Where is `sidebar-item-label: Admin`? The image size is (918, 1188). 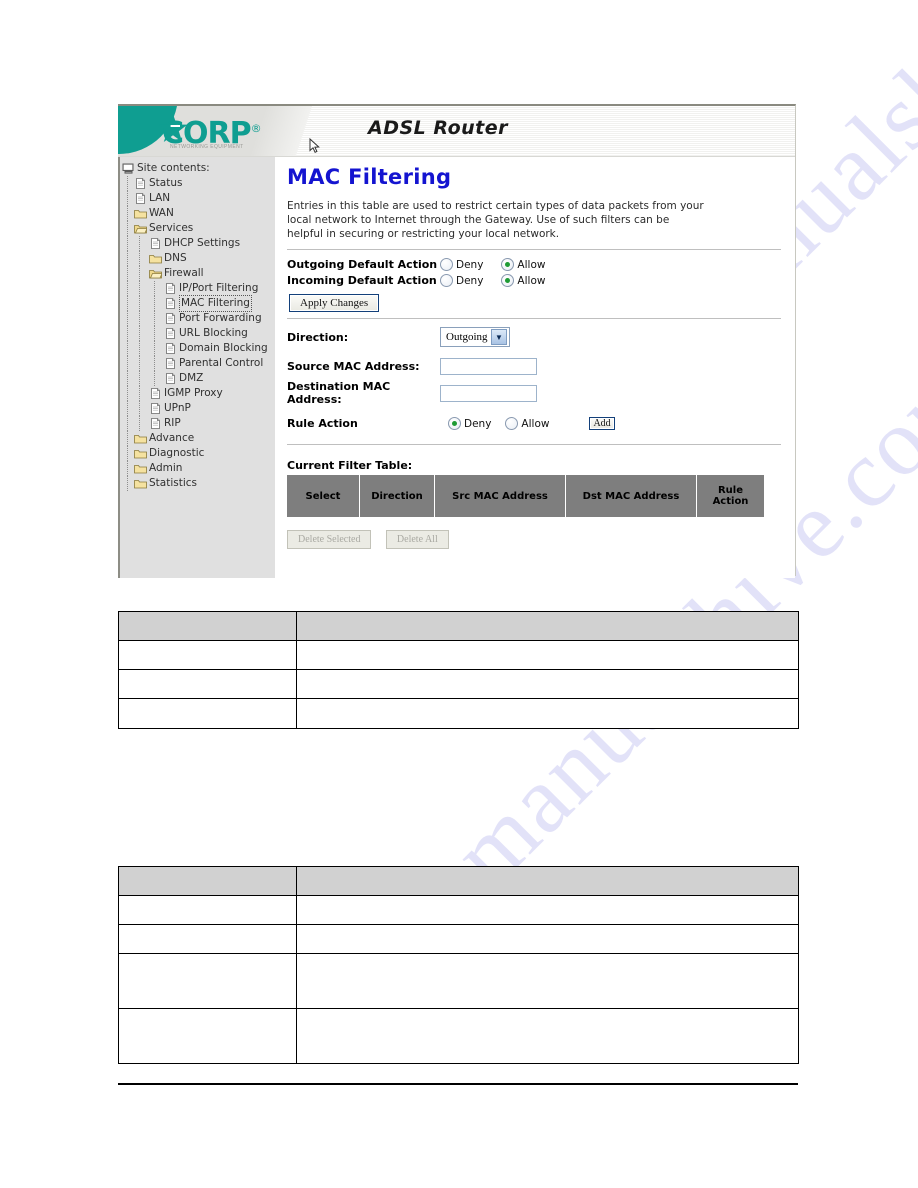 sidebar-item-label: Admin is located at coordinates (166, 468).